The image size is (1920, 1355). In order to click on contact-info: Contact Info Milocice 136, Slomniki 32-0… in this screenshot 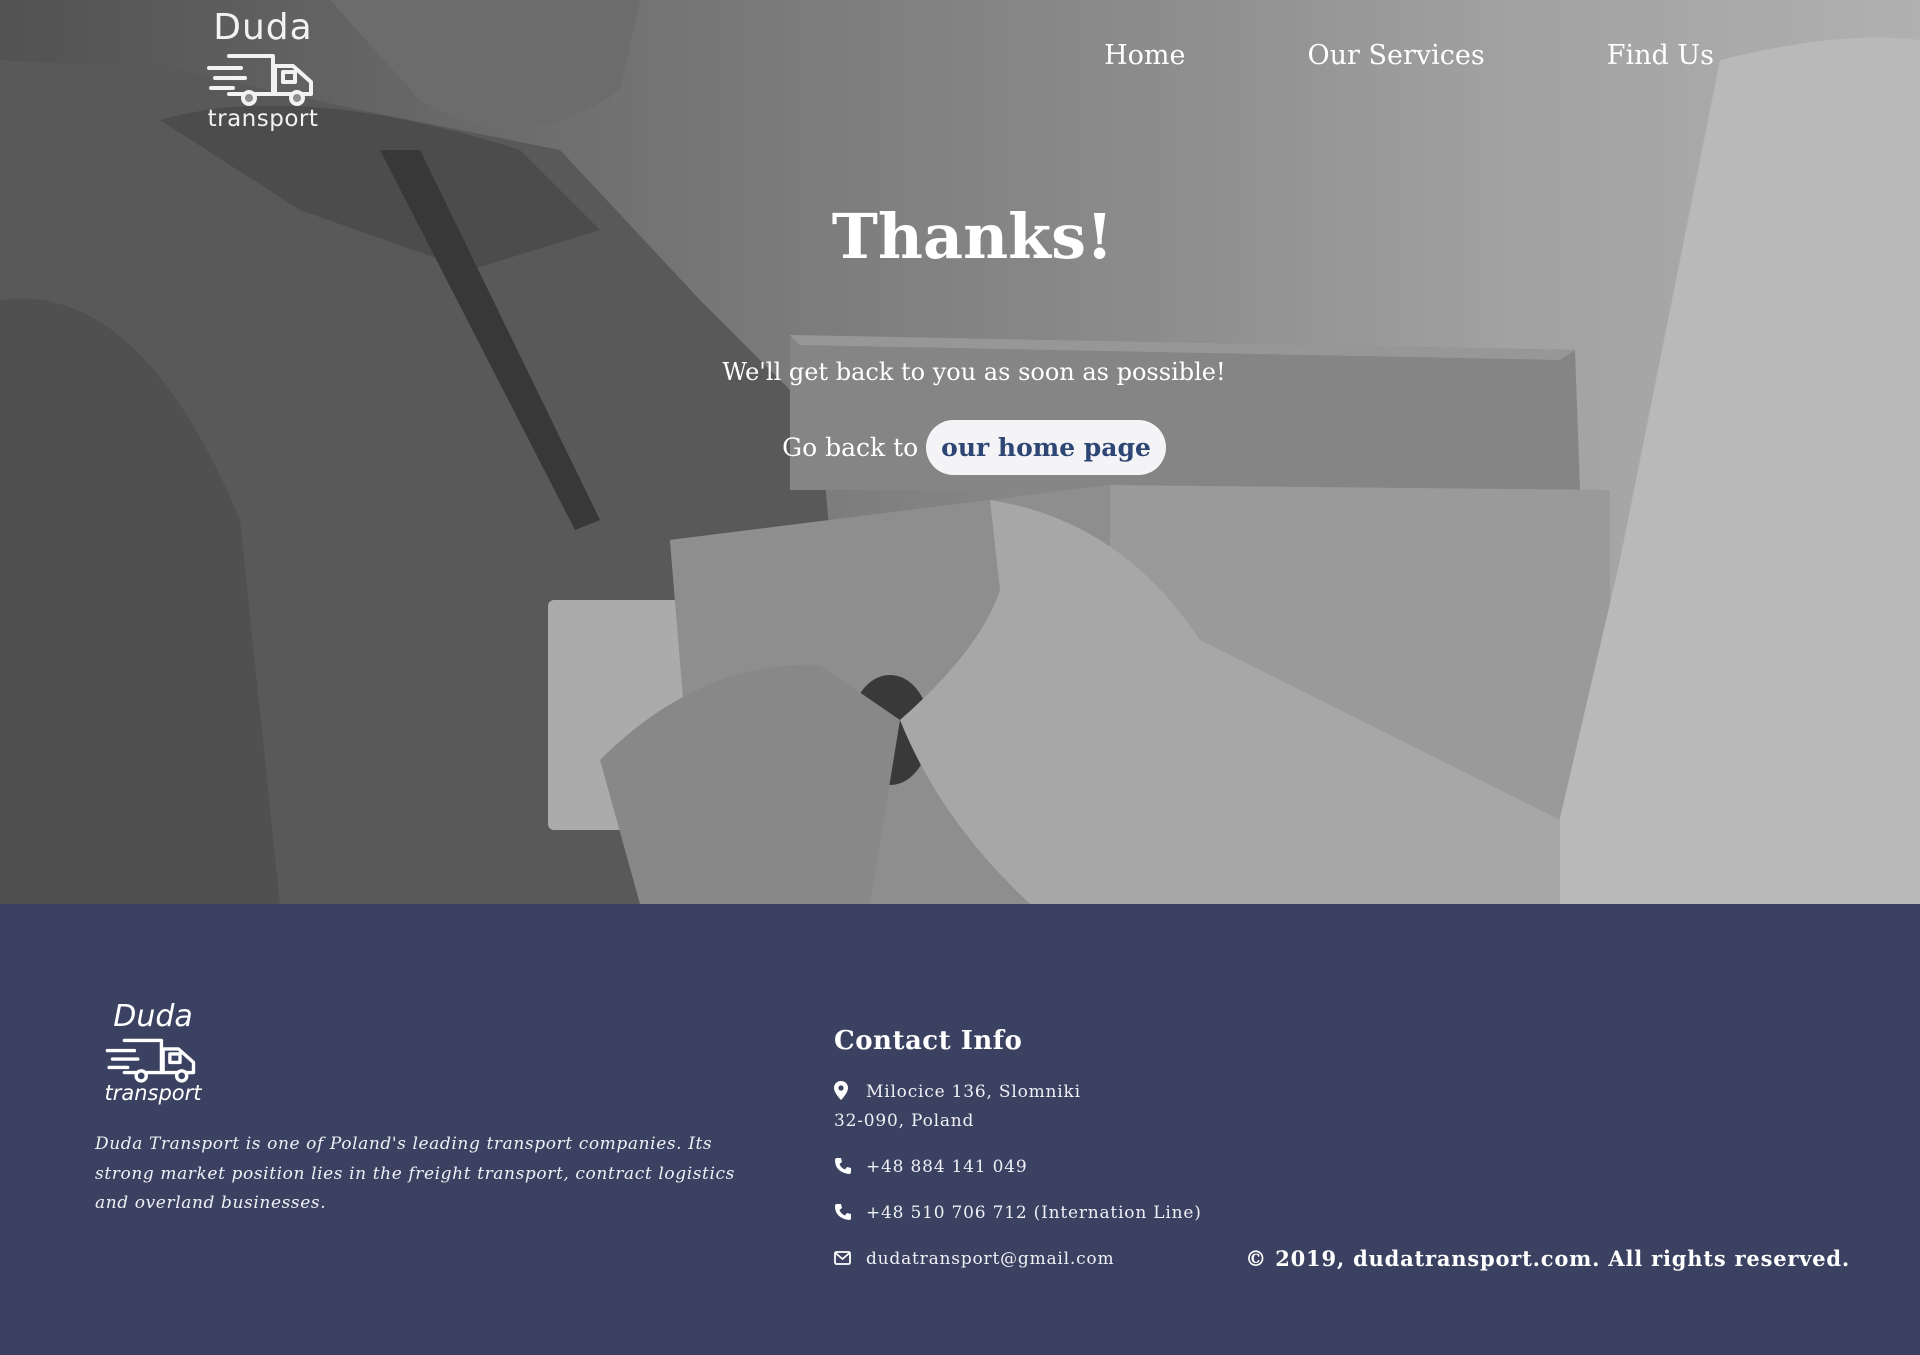, I will do `click(1018, 1158)`.